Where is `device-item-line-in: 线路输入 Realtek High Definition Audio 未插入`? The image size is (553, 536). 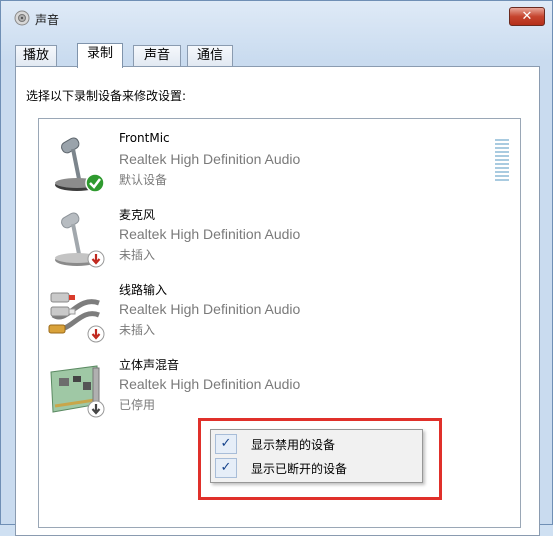
device-item-line-in: 线路输入 Realtek High Definition Audio 未插入 is located at coordinates (279, 314).